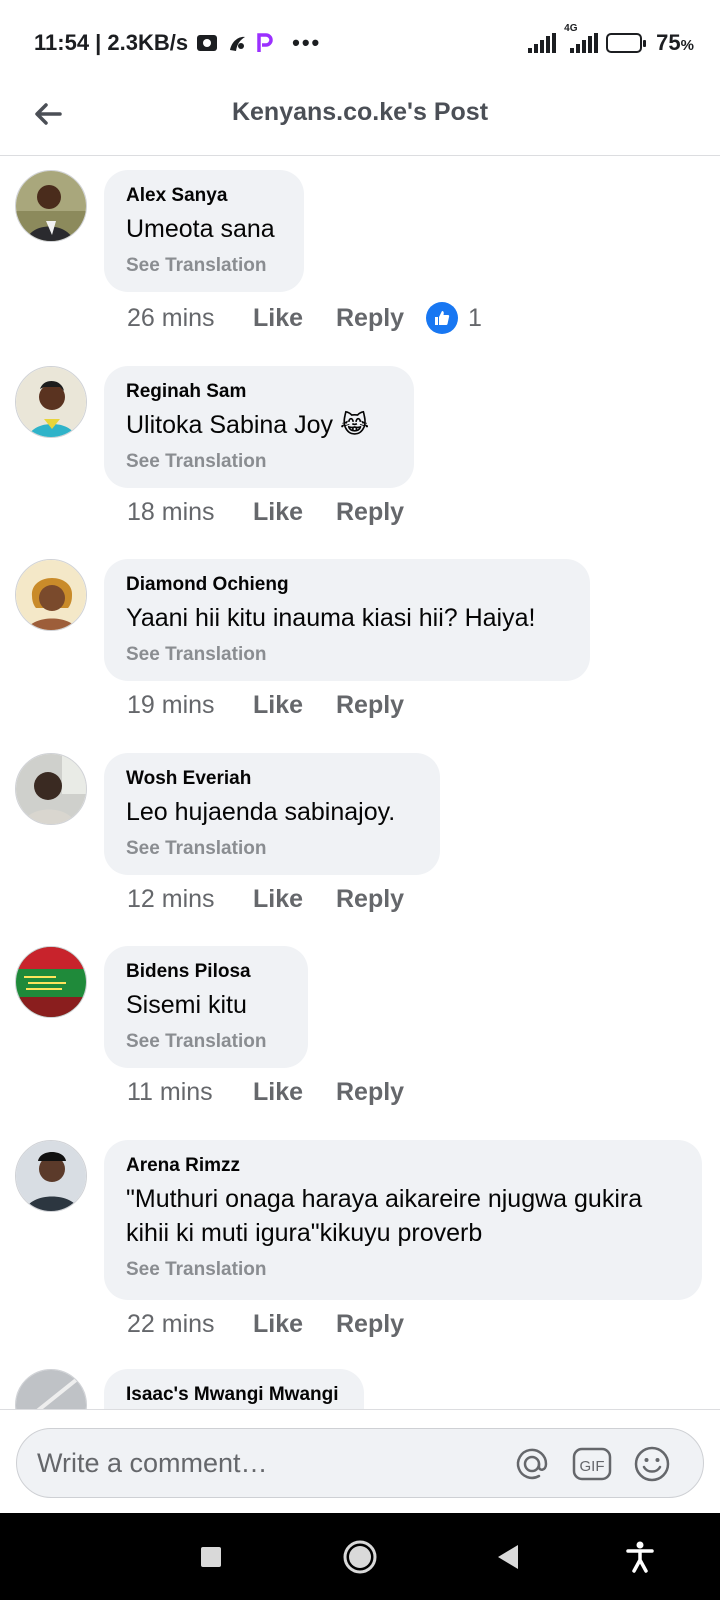 The image size is (720, 1600). I want to click on back-nav-button, so click(508, 1557).